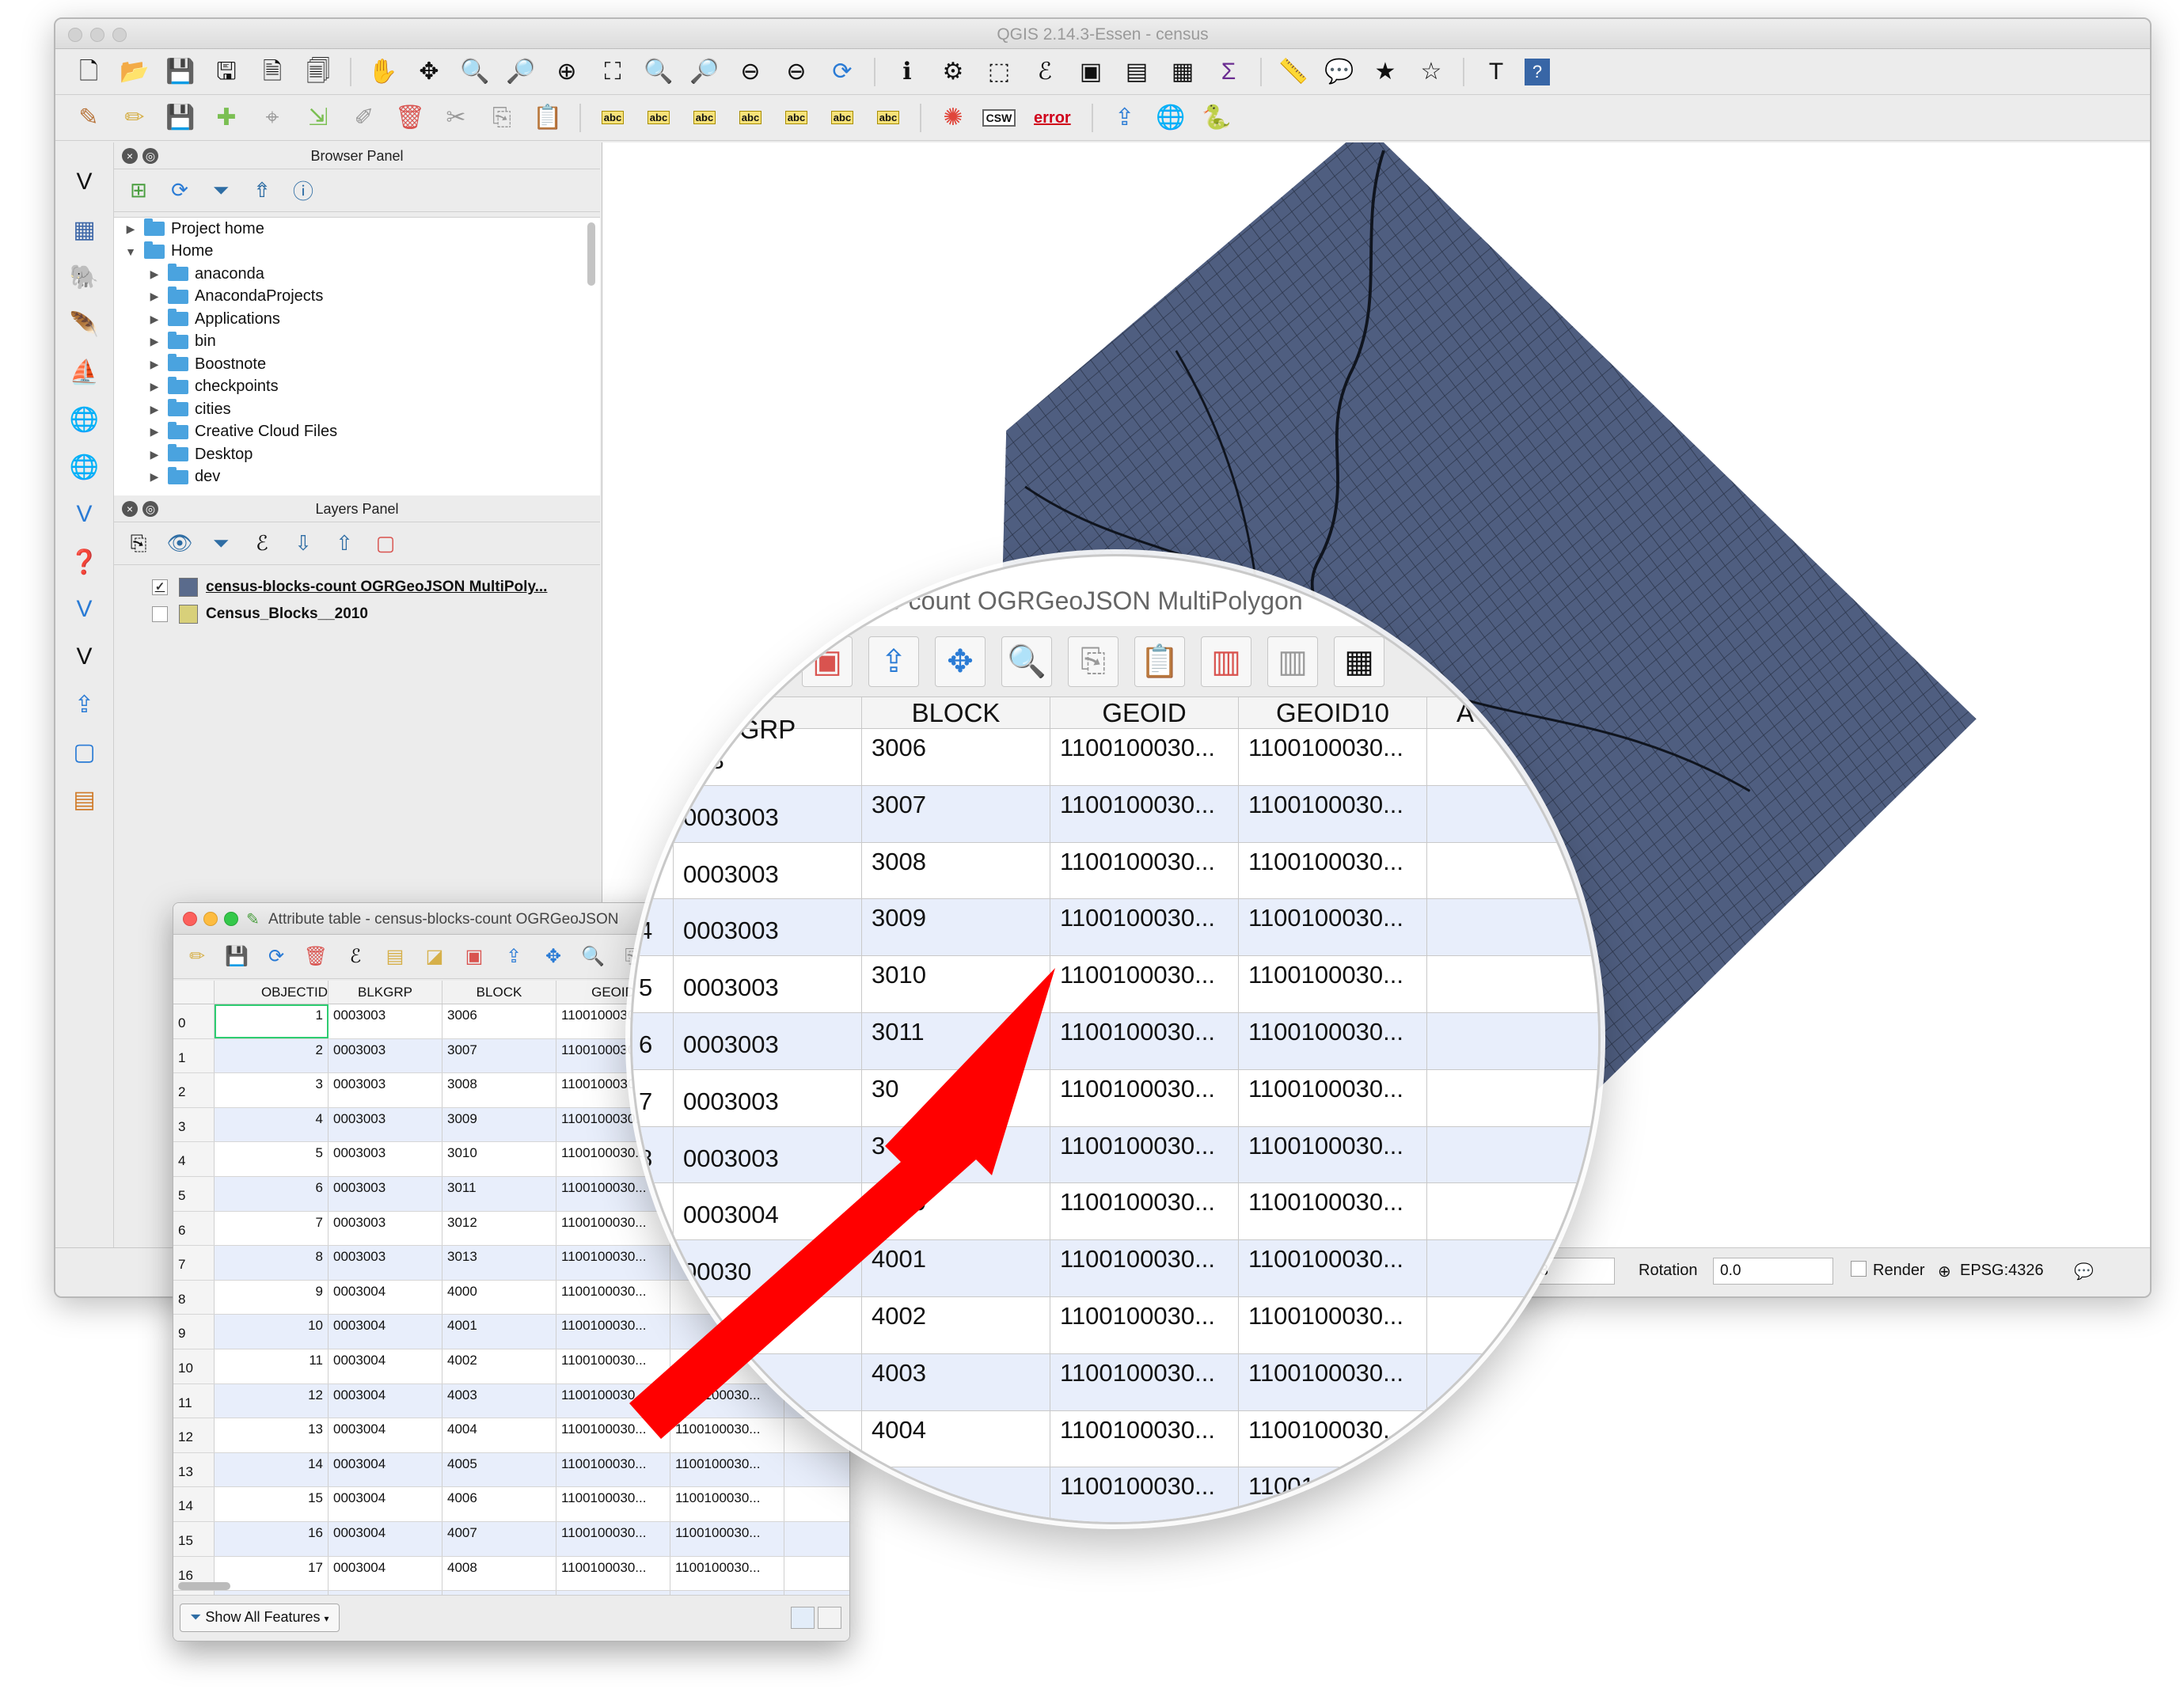  I want to click on table-cell: 3007, so click(499, 1055).